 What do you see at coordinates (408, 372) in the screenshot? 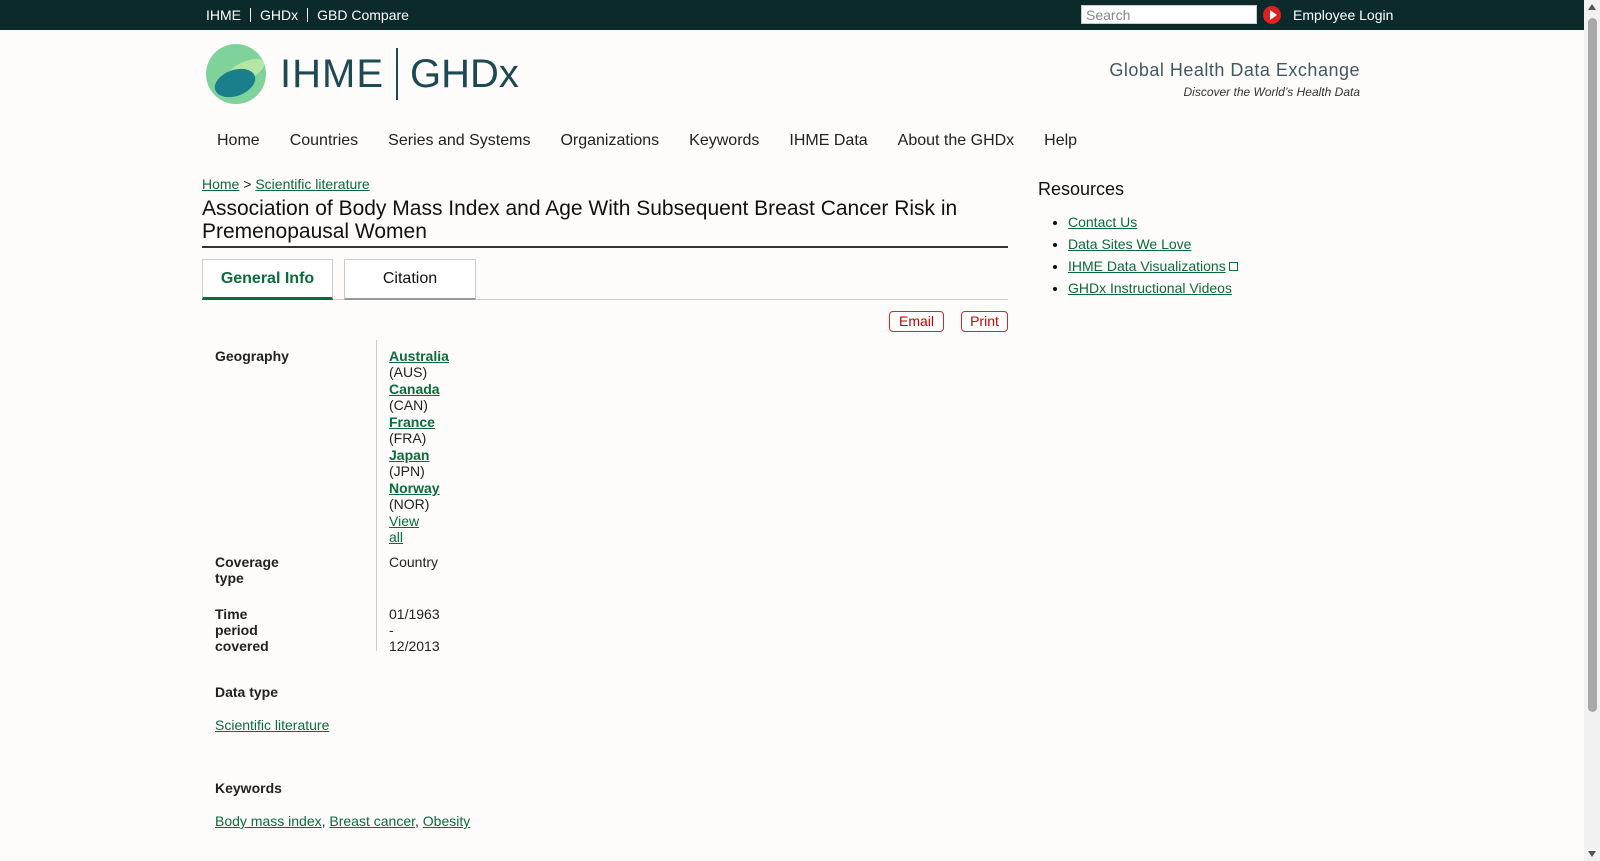
I see `country-code: (AUS)` at bounding box center [408, 372].